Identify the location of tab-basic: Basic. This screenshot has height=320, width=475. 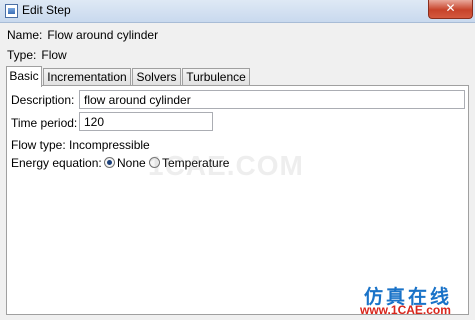
(24, 76).